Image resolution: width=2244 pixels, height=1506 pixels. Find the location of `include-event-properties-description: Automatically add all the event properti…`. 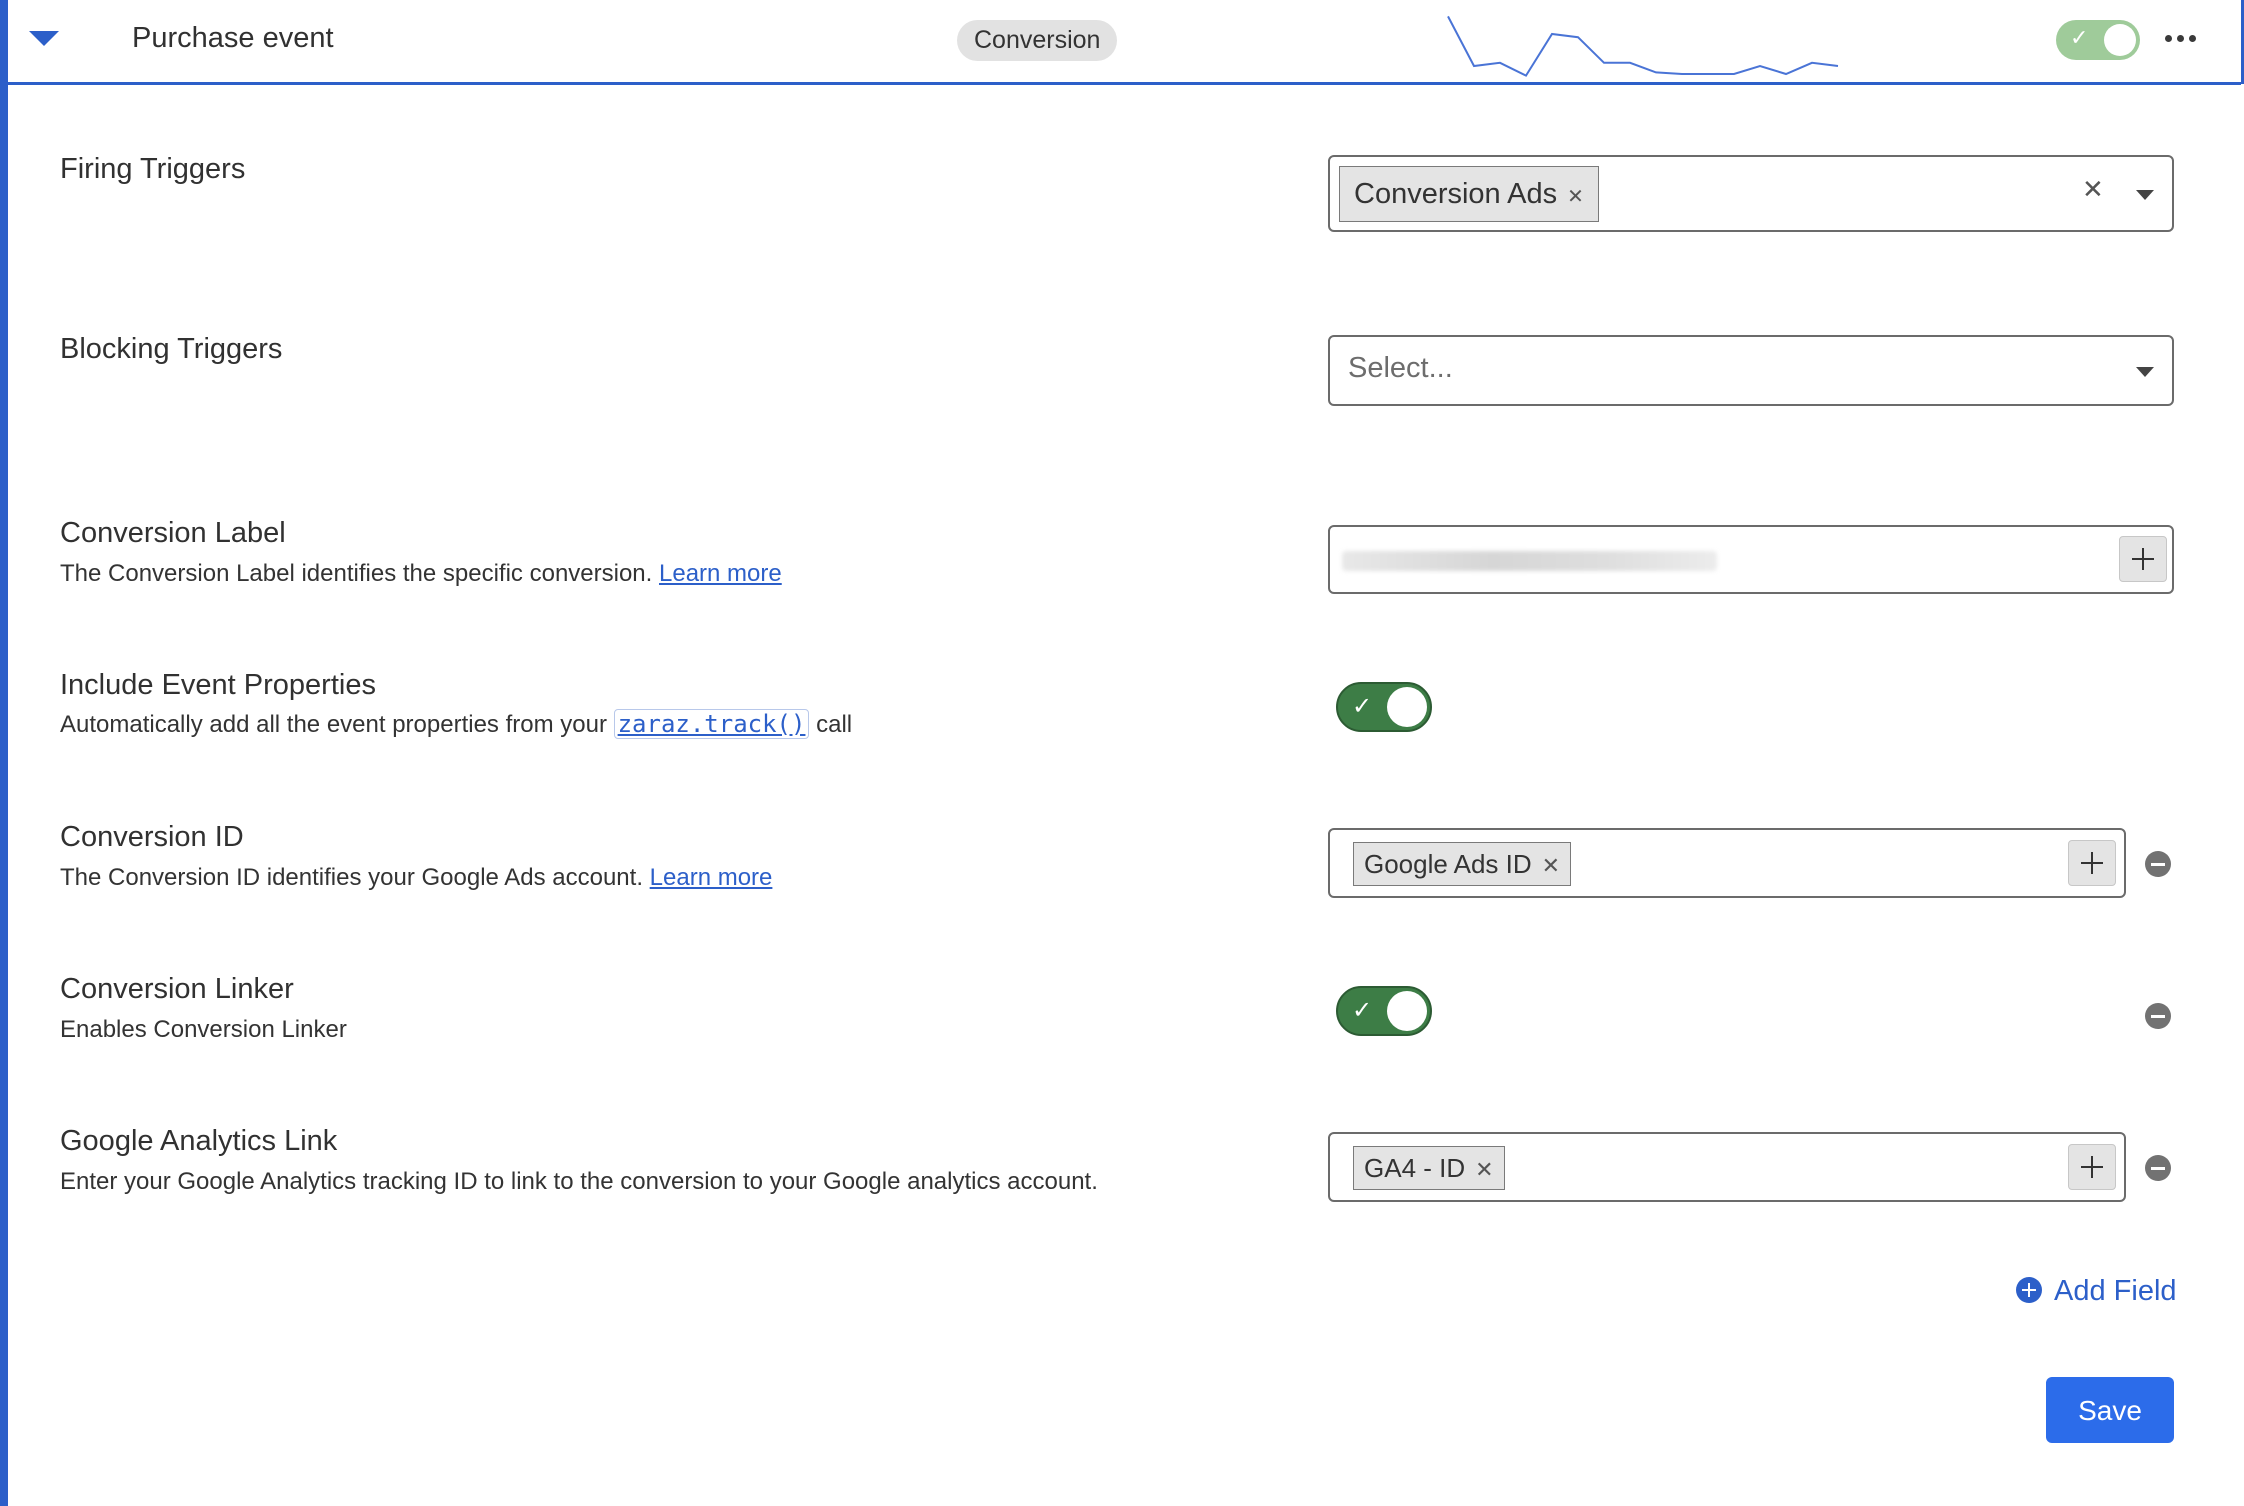

include-event-properties-description: Automatically add all the event properti… is located at coordinates (456, 724).